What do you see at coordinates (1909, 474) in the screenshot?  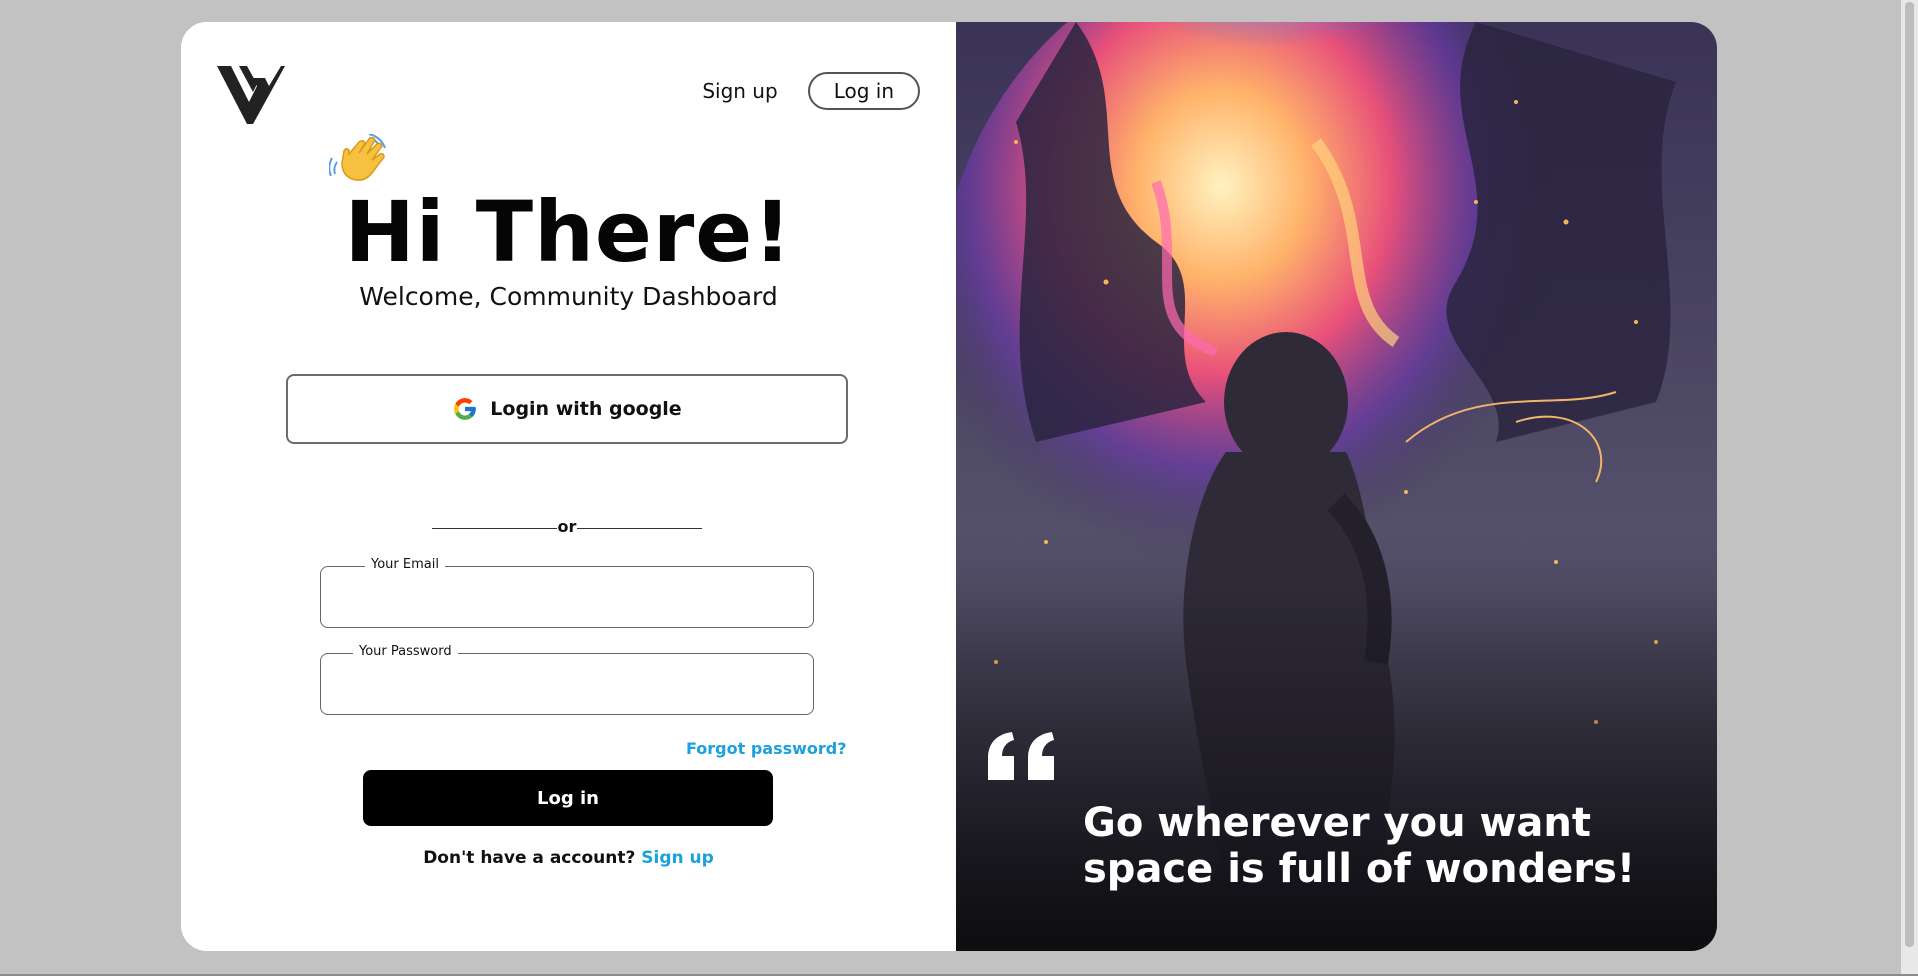 I see `scrollbar-thumb` at bounding box center [1909, 474].